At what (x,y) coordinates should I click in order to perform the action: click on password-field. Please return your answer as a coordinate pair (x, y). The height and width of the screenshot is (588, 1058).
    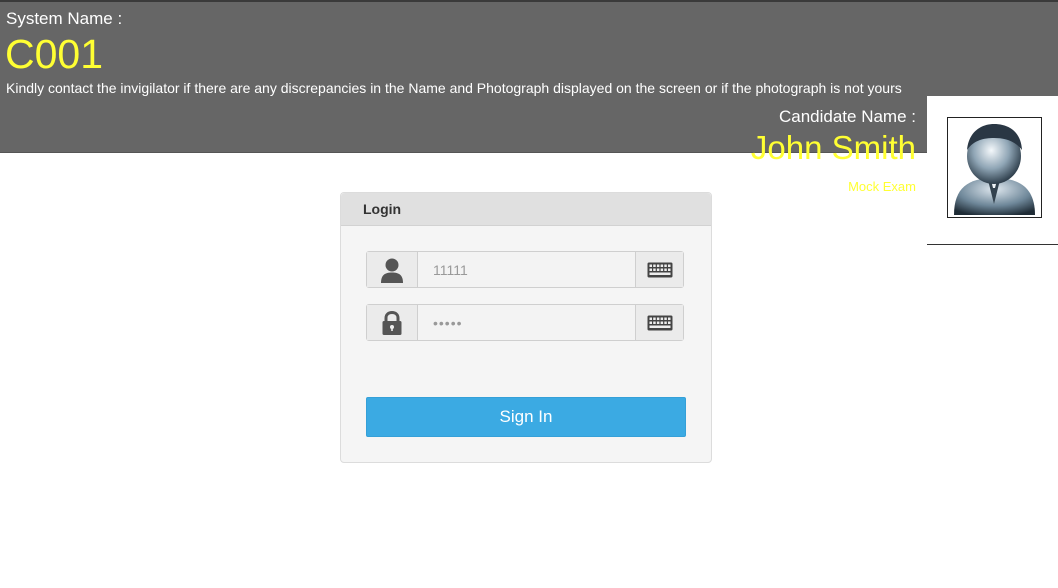
    Looking at the image, I should click on (525, 322).